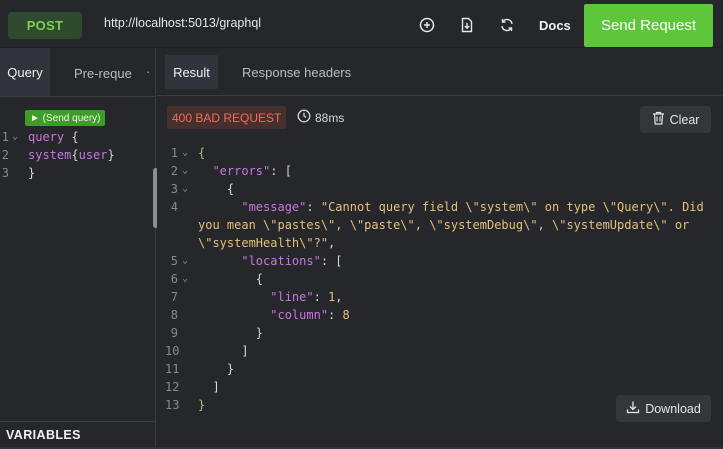 This screenshot has height=449, width=723. What do you see at coordinates (172, 387) in the screenshot?
I see `line-number: 12` at bounding box center [172, 387].